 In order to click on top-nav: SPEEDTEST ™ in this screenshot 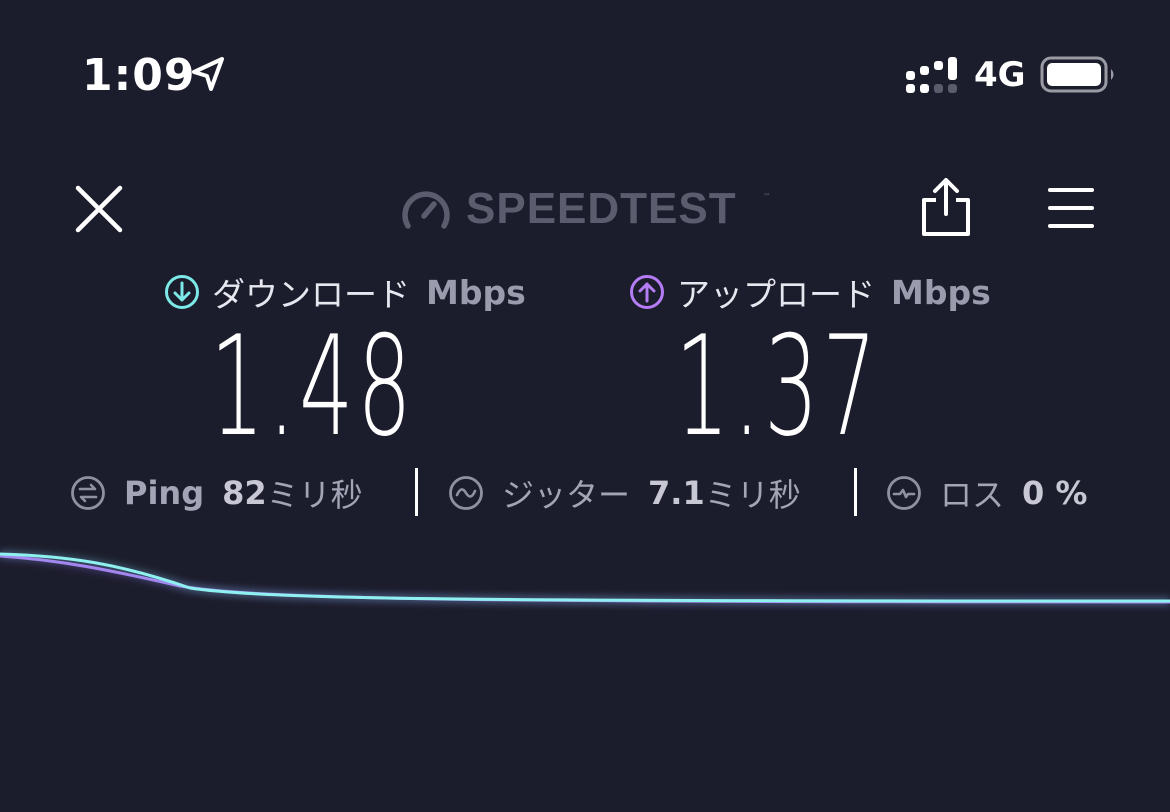, I will do `click(585, 210)`.